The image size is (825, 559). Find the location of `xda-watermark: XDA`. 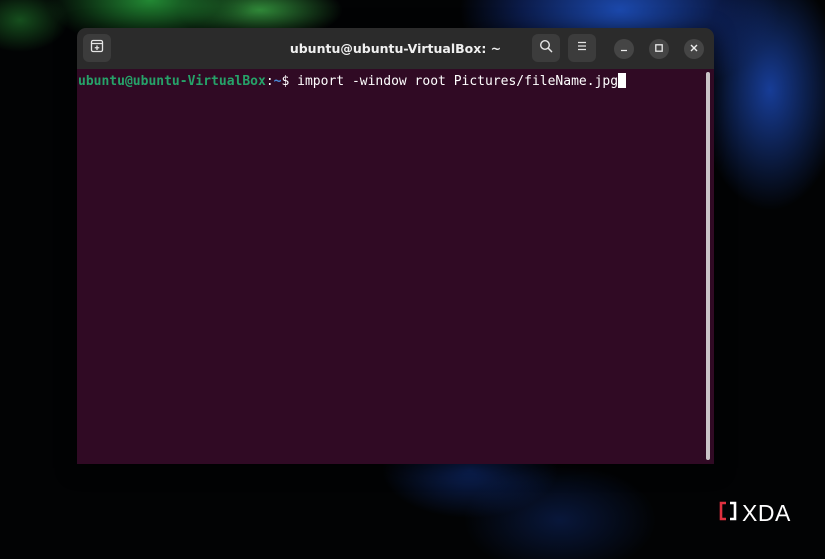

xda-watermark: XDA is located at coordinates (754, 513).